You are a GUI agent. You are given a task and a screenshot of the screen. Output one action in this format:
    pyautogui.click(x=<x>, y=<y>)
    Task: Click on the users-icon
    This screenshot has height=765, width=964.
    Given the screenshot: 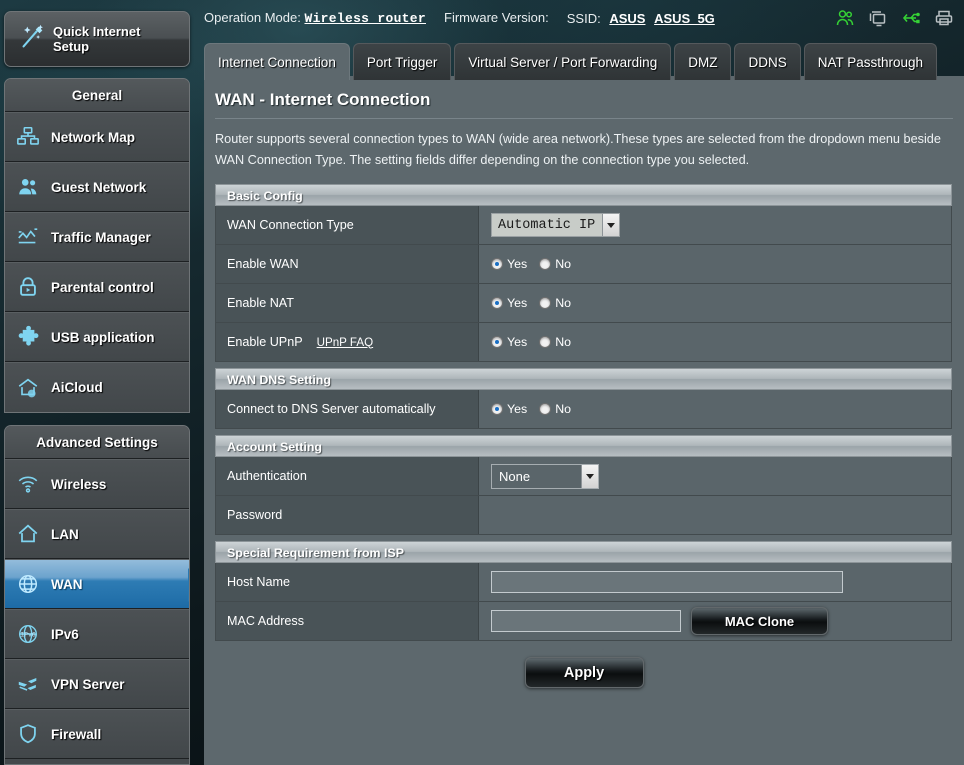 What is the action you would take?
    pyautogui.click(x=845, y=18)
    